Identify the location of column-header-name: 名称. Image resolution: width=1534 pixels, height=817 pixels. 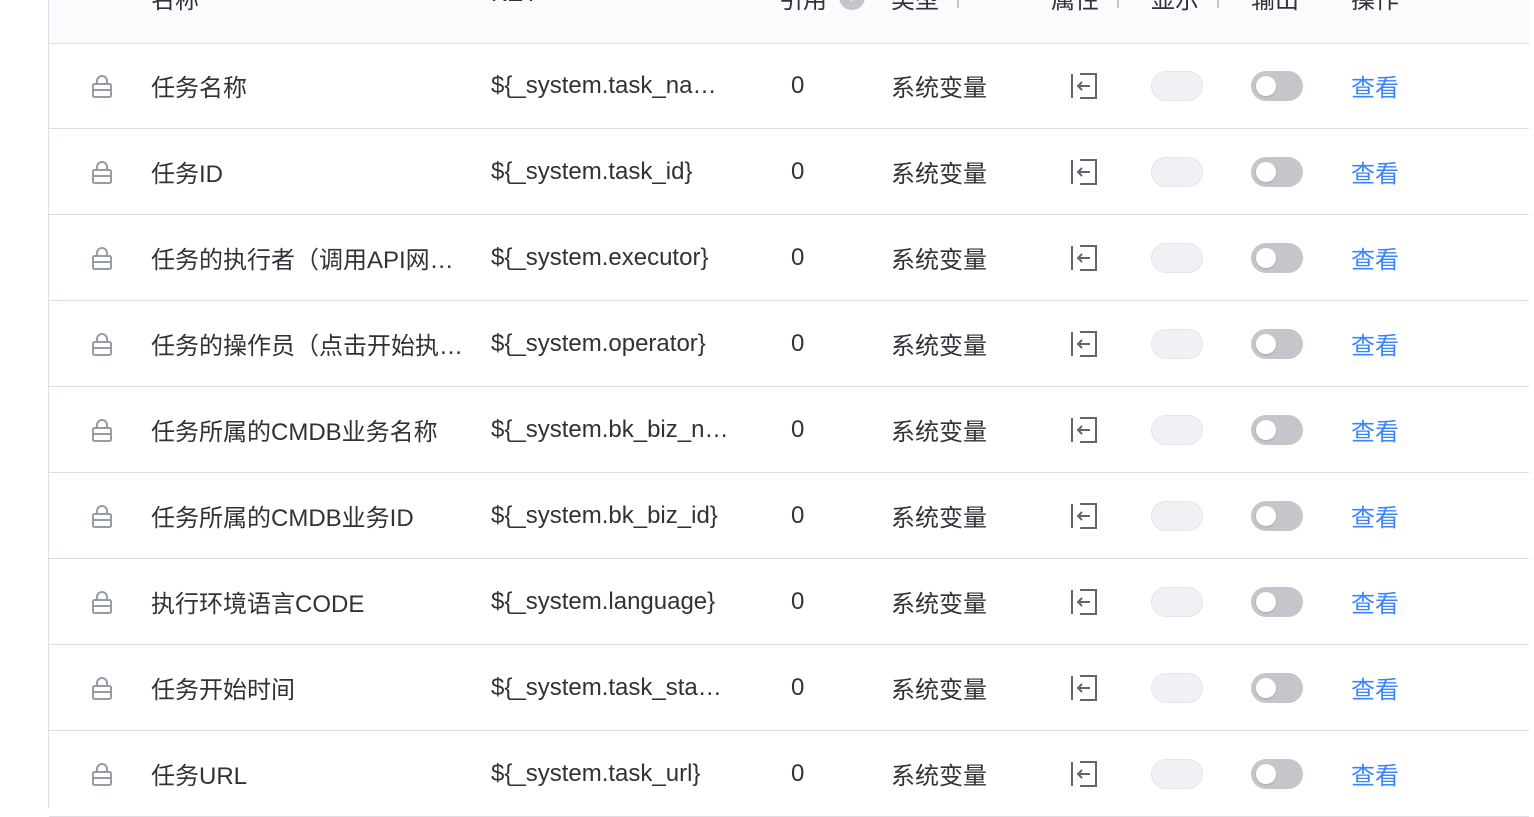
(175, 7).